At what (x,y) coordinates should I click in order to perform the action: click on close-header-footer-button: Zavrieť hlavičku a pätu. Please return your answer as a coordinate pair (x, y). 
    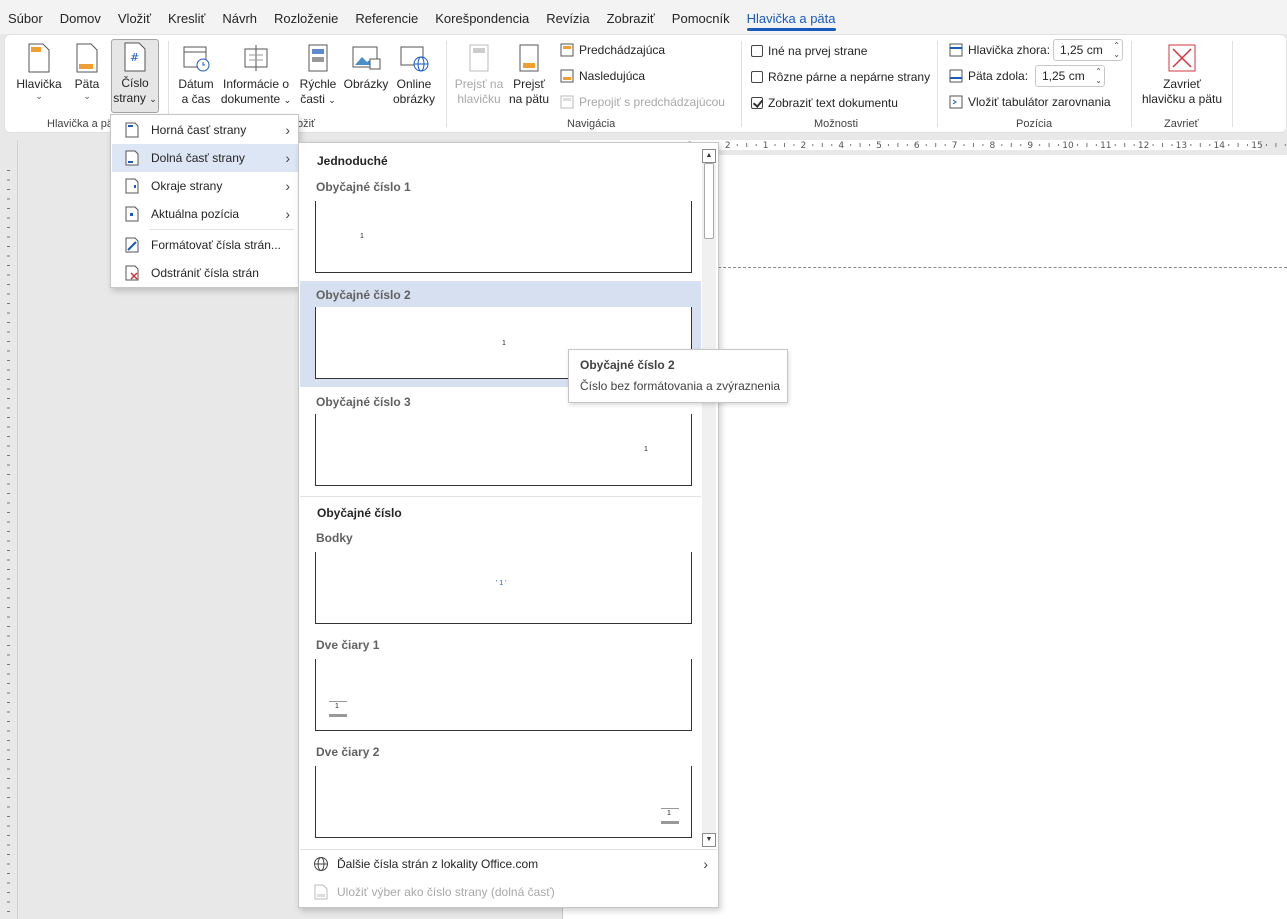
    Looking at the image, I should click on (1182, 79).